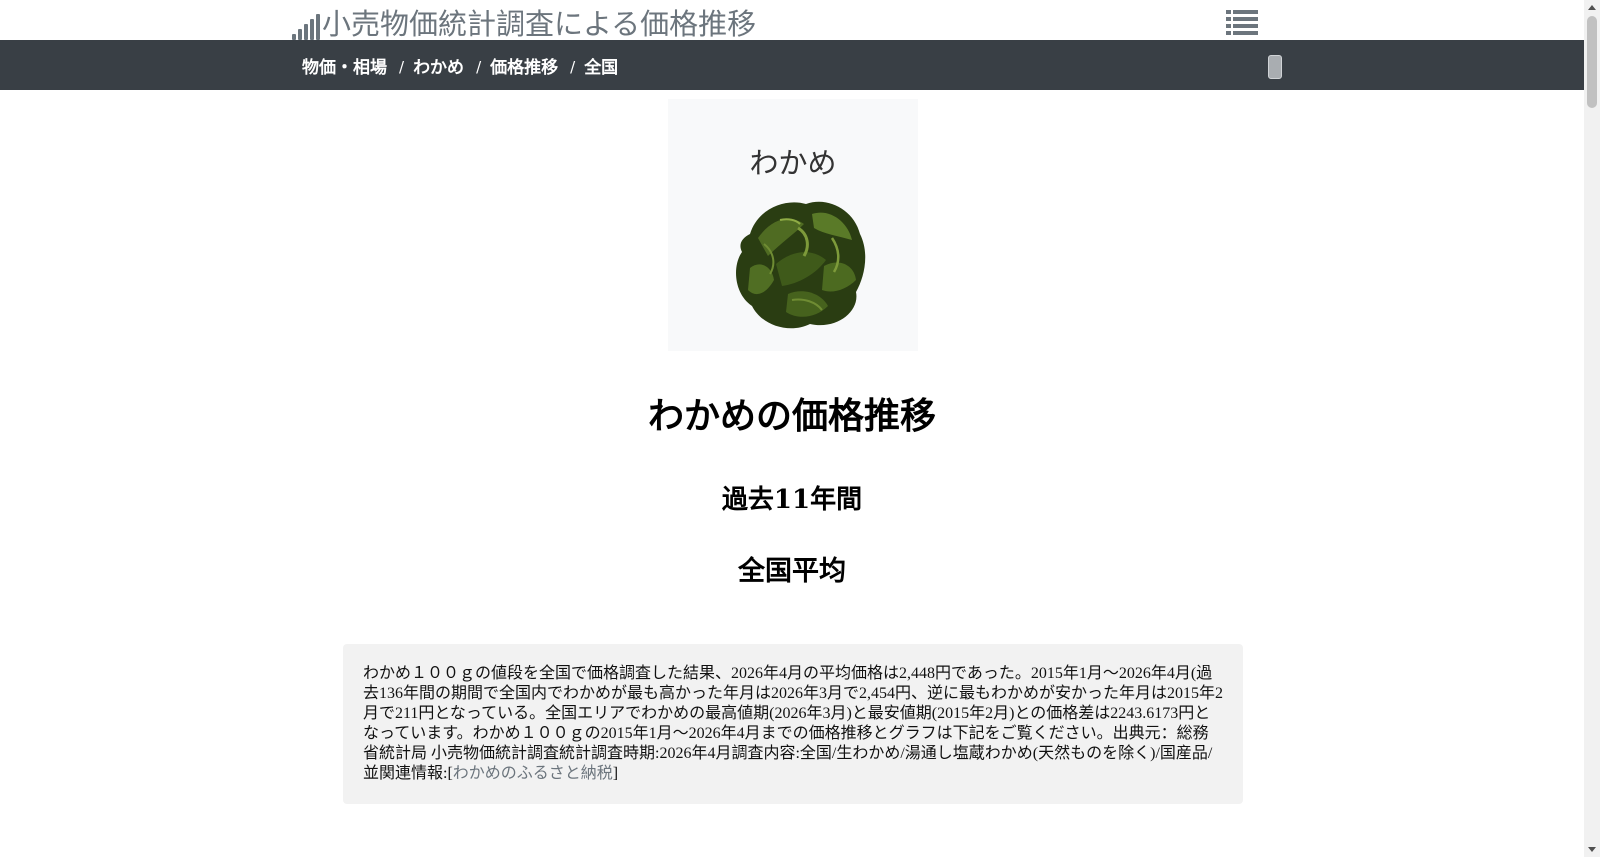  Describe the element at coordinates (1592, 62) in the screenshot. I see `scroll-thumb` at that location.